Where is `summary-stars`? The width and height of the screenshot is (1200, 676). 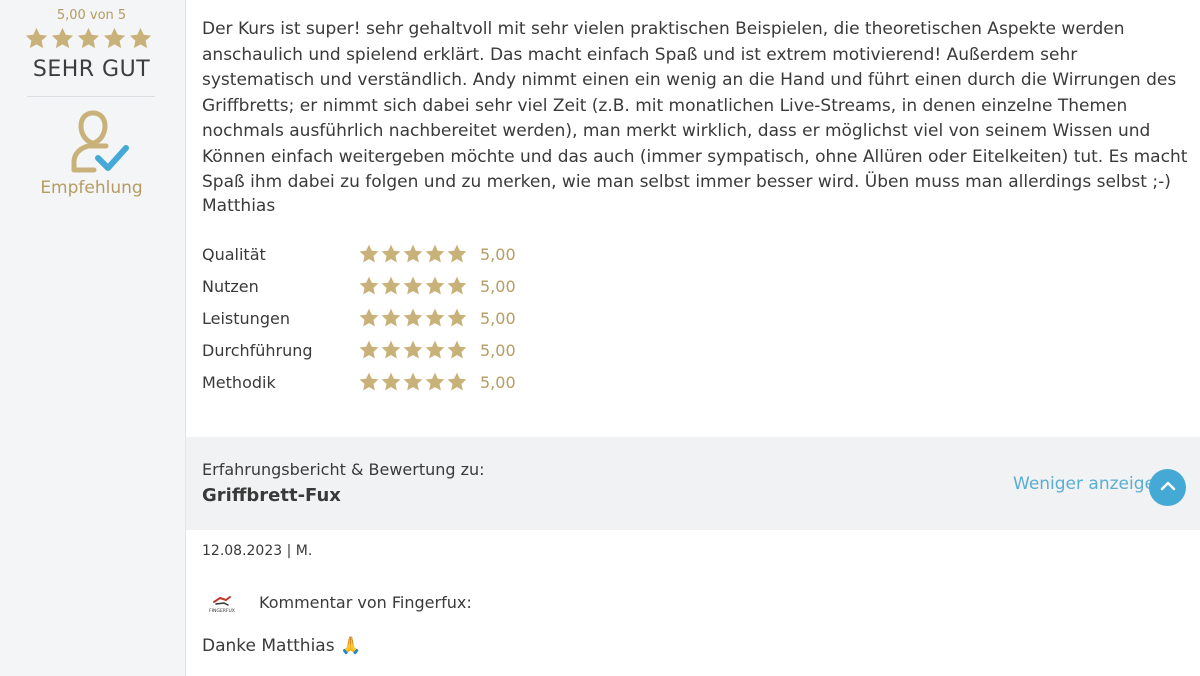 summary-stars is located at coordinates (88, 38).